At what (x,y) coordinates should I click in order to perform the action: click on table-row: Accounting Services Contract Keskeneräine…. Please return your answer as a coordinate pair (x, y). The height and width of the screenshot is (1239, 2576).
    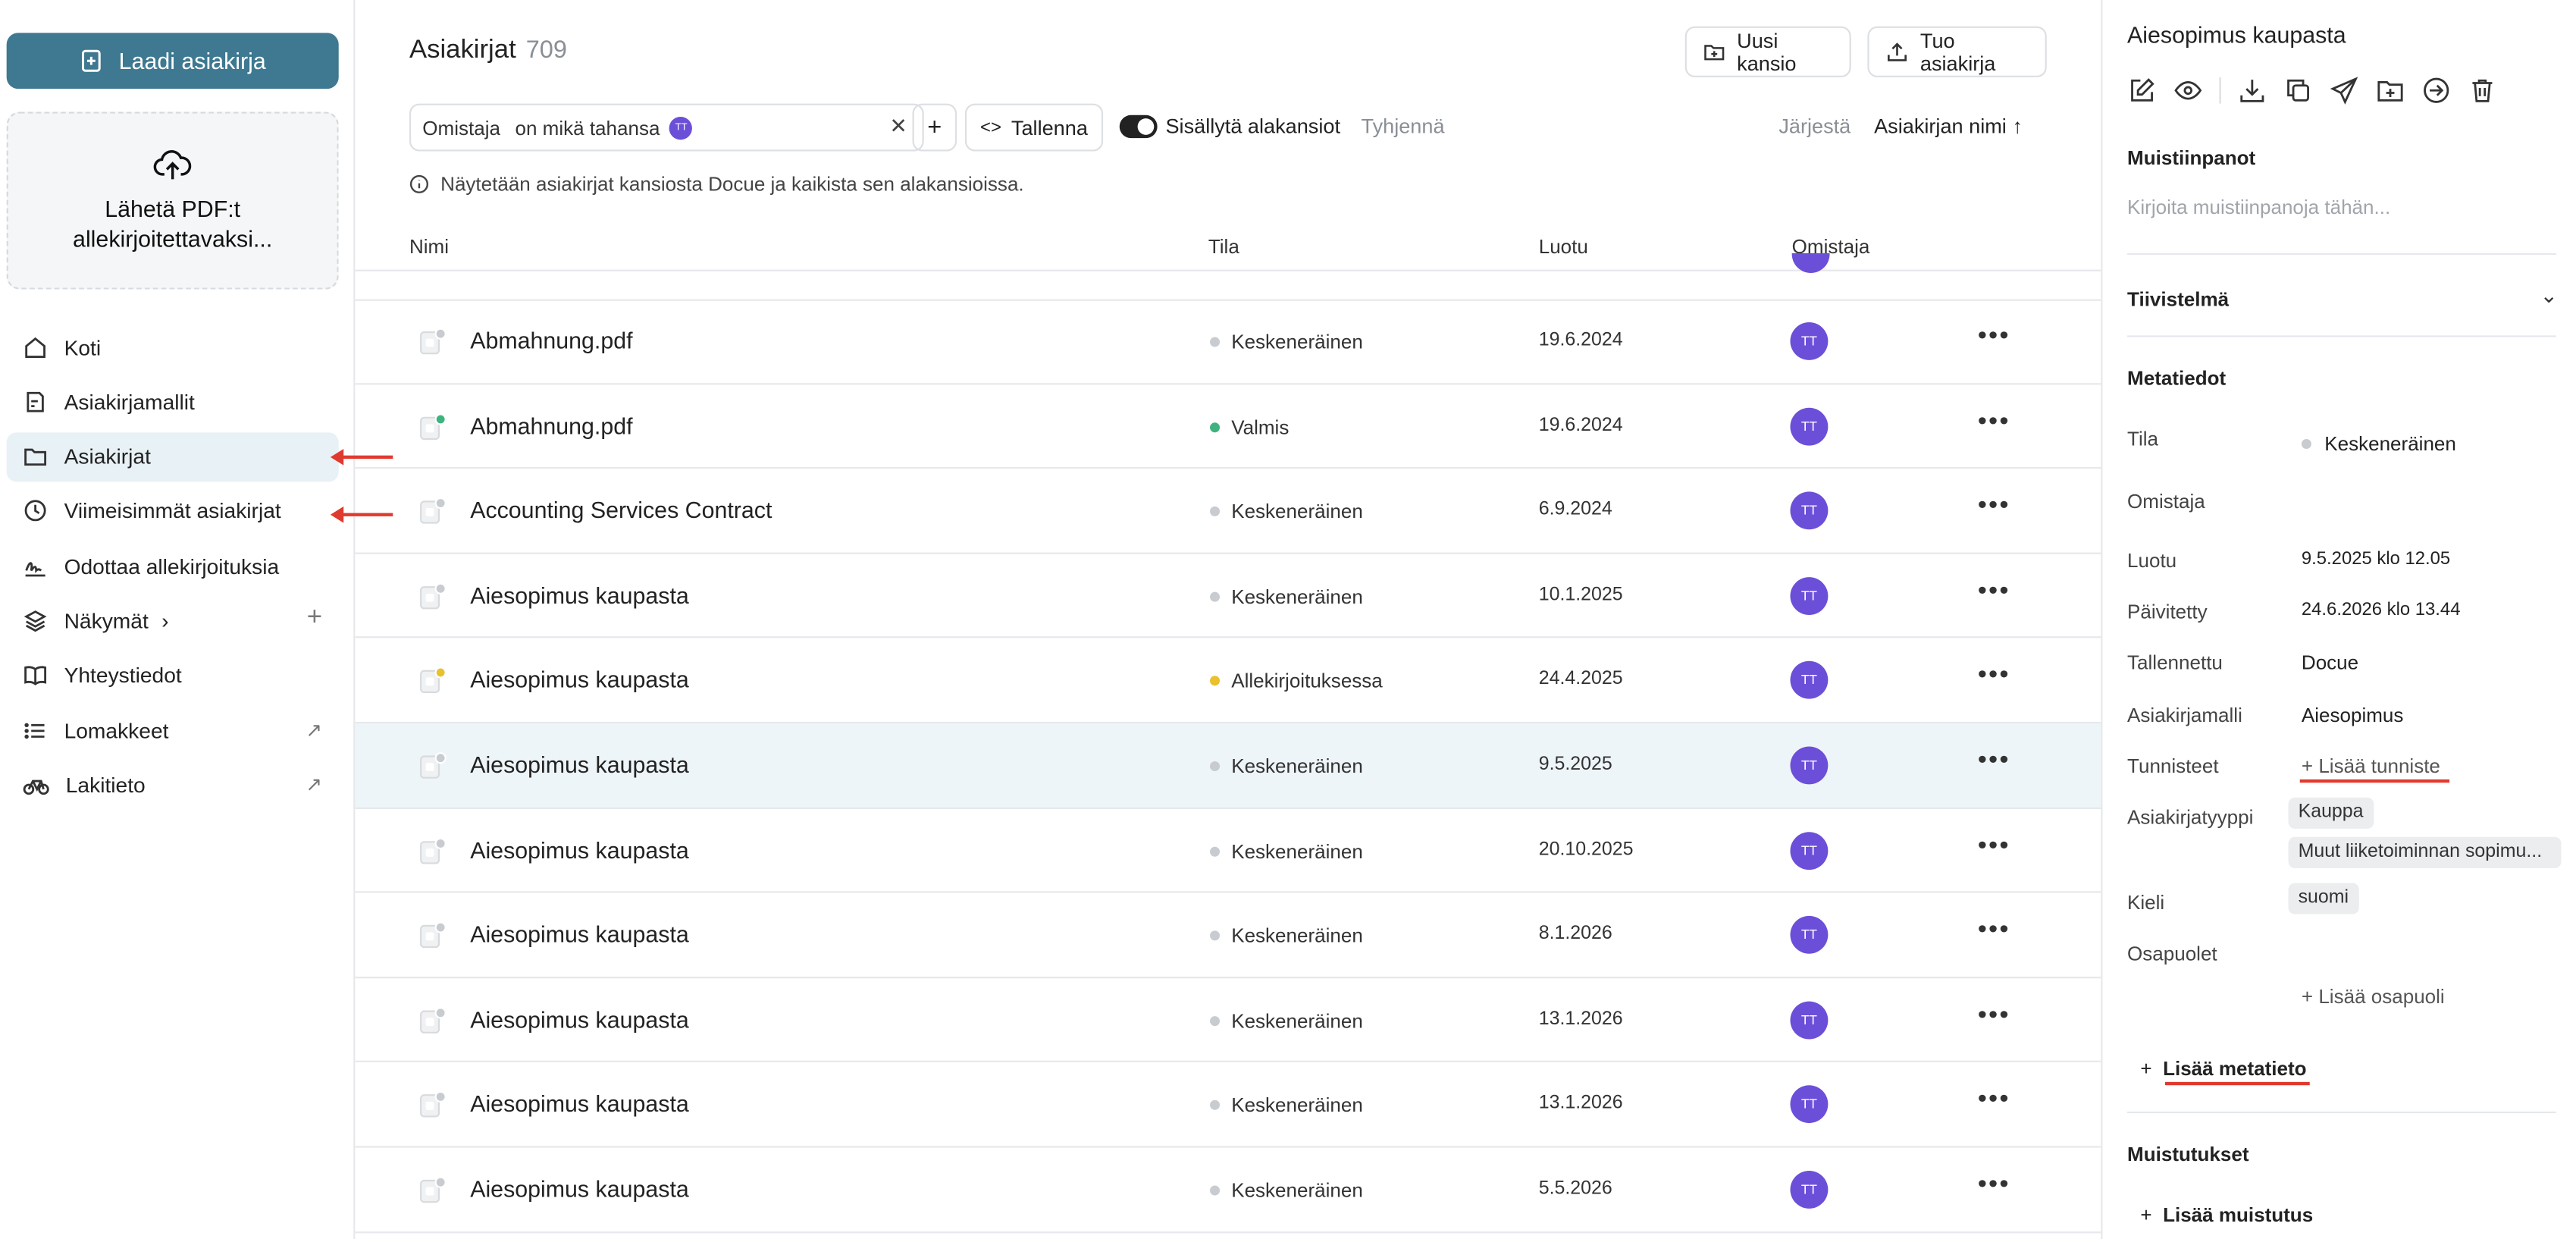
    Looking at the image, I should click on (1228, 512).